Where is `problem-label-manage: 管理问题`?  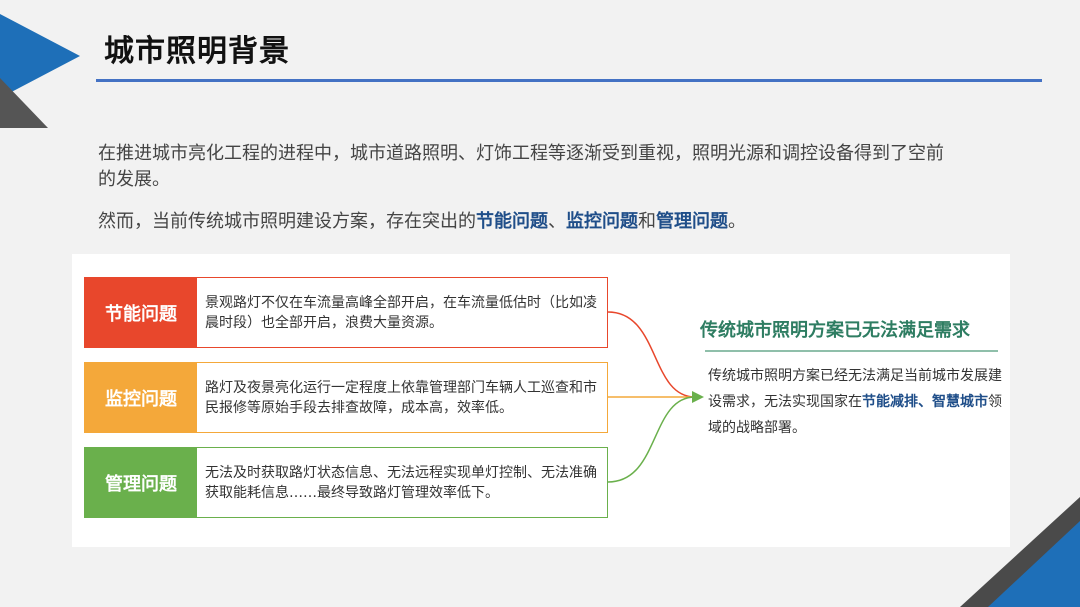 problem-label-manage: 管理问题 is located at coordinates (141, 482).